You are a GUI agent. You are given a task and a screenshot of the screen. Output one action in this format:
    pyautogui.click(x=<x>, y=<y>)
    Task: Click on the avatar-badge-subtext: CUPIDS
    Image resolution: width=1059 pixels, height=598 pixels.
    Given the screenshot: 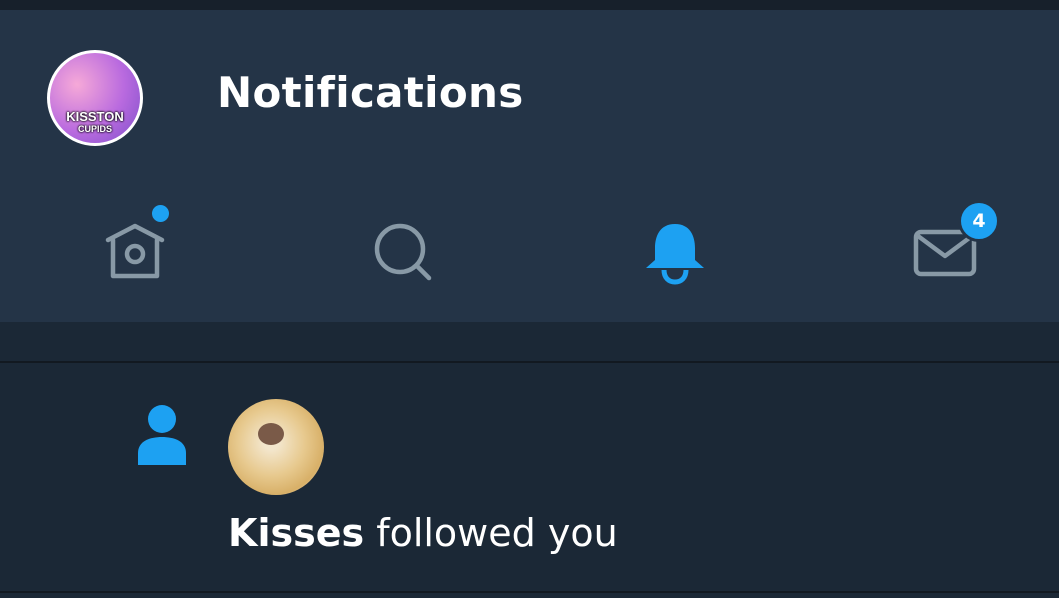 What is the action you would take?
    pyautogui.click(x=94, y=129)
    